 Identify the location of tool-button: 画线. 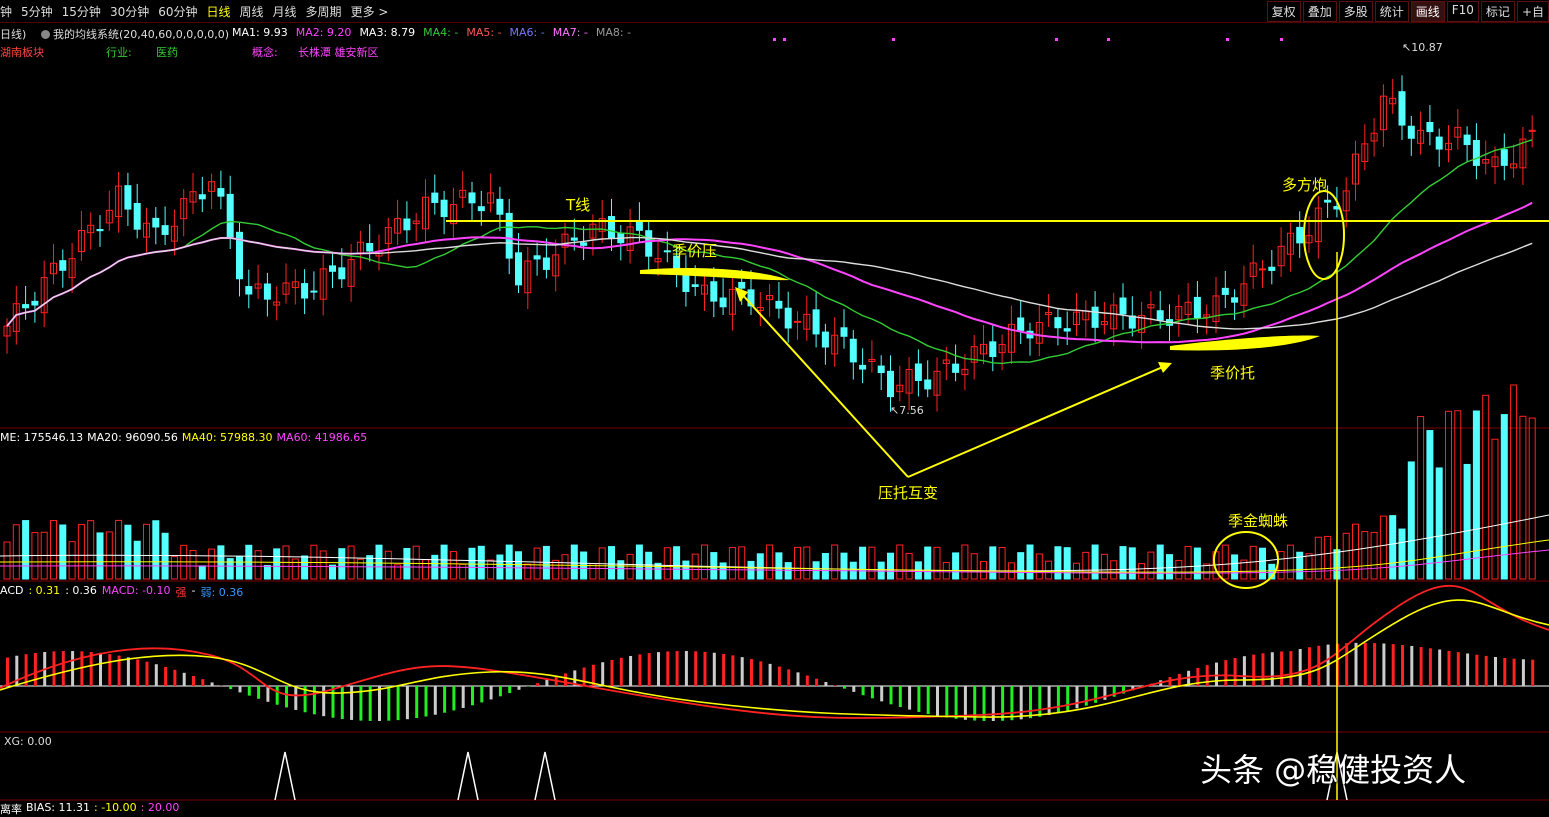
(1428, 11).